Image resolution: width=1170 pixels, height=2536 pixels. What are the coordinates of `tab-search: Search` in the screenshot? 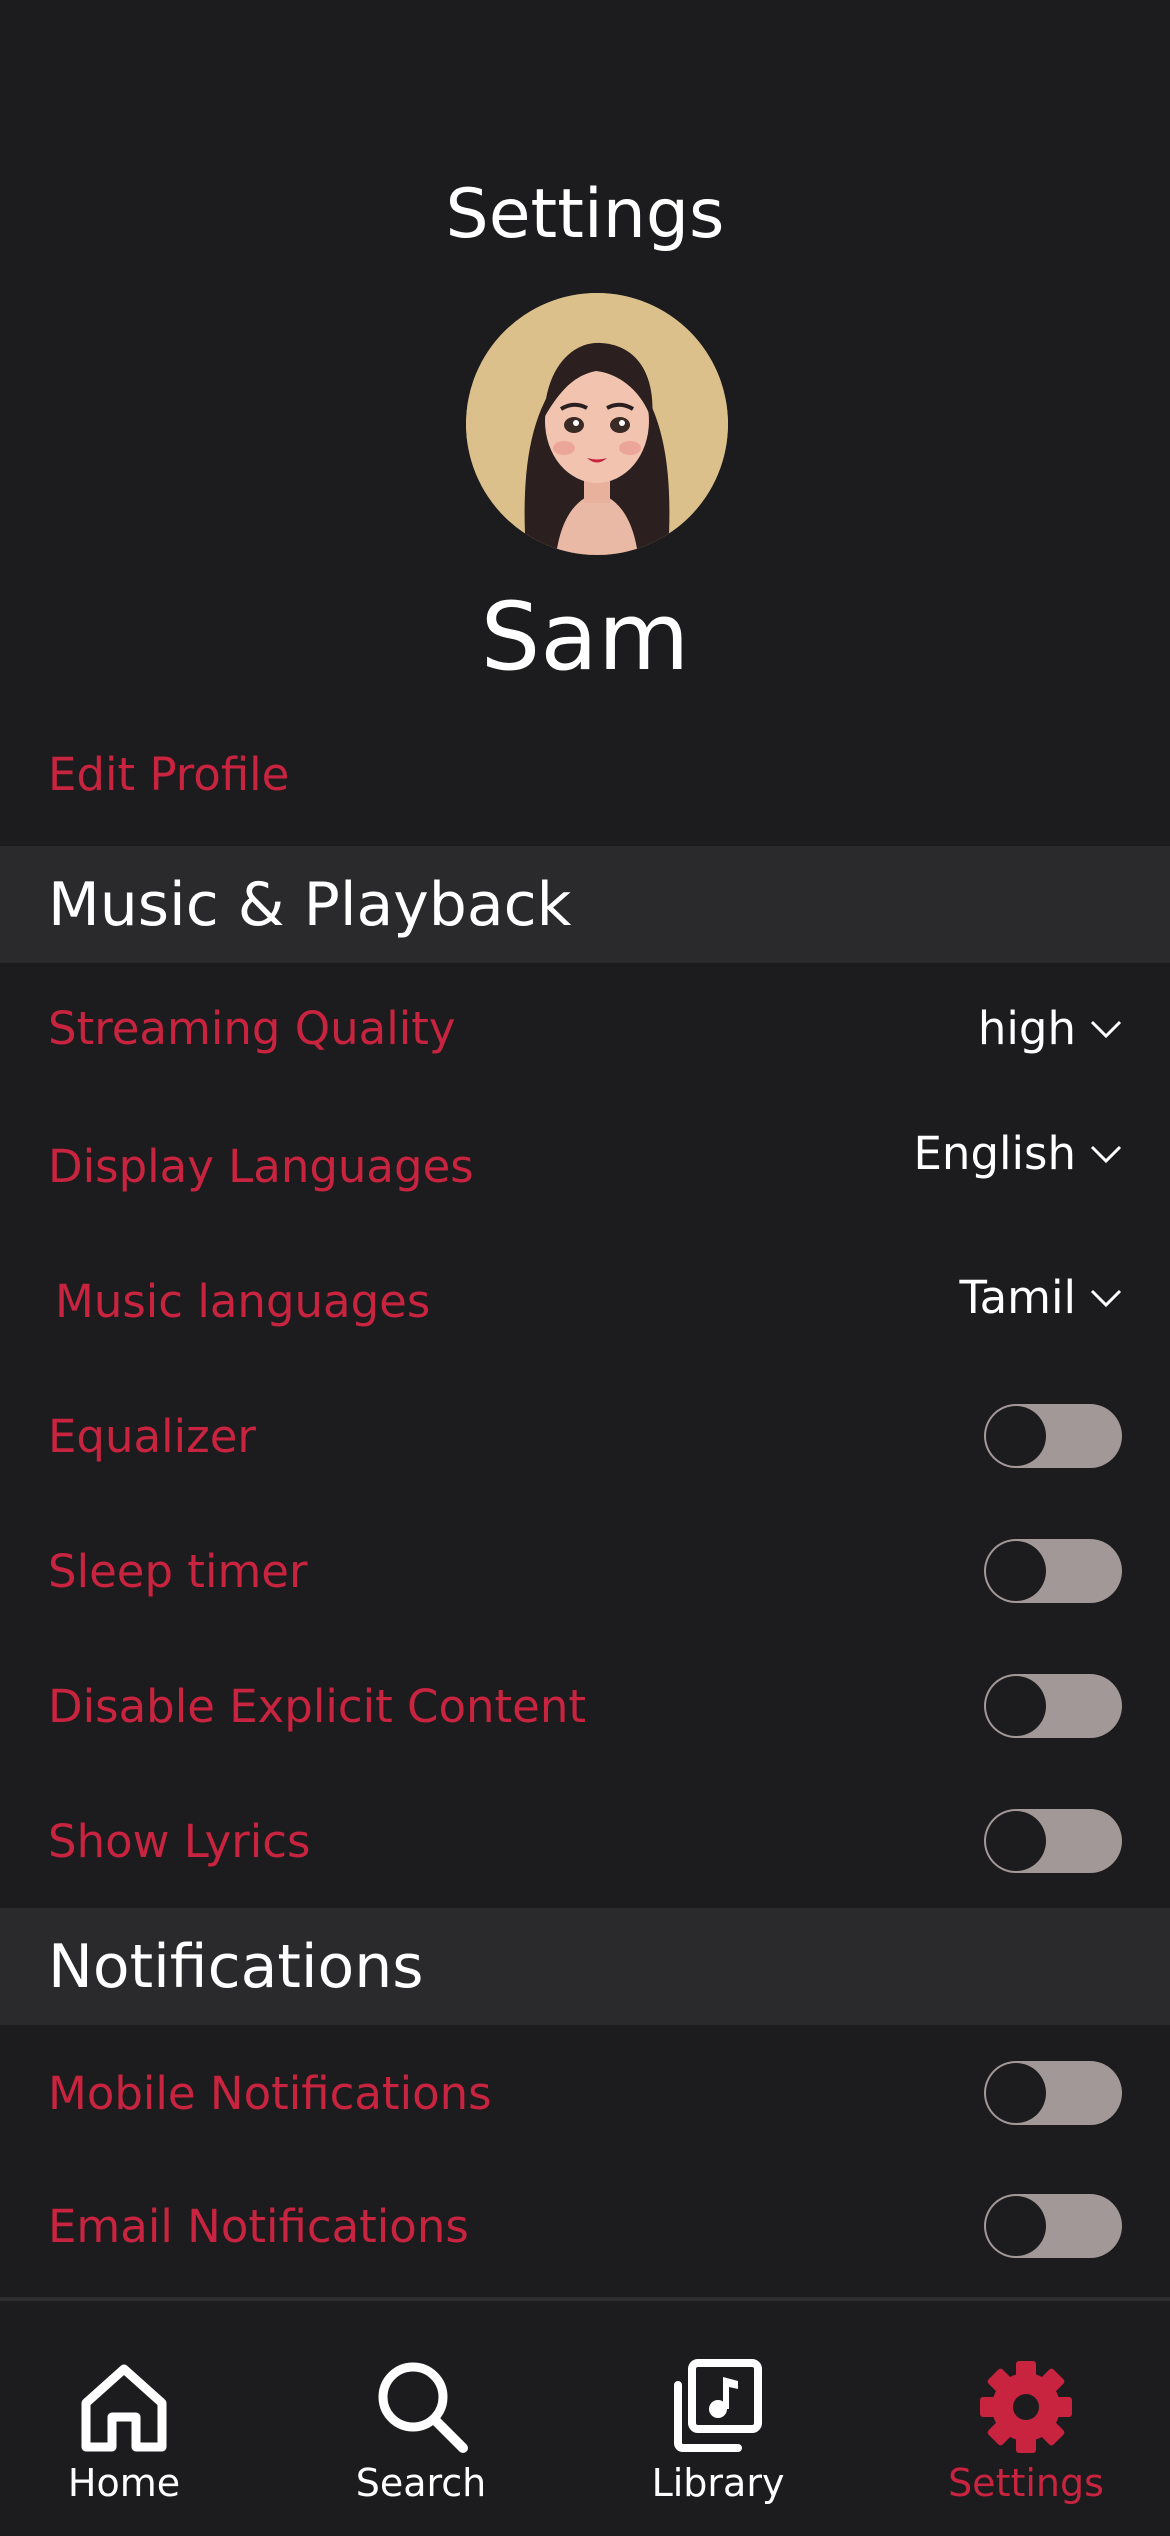 It's located at (421, 2418).